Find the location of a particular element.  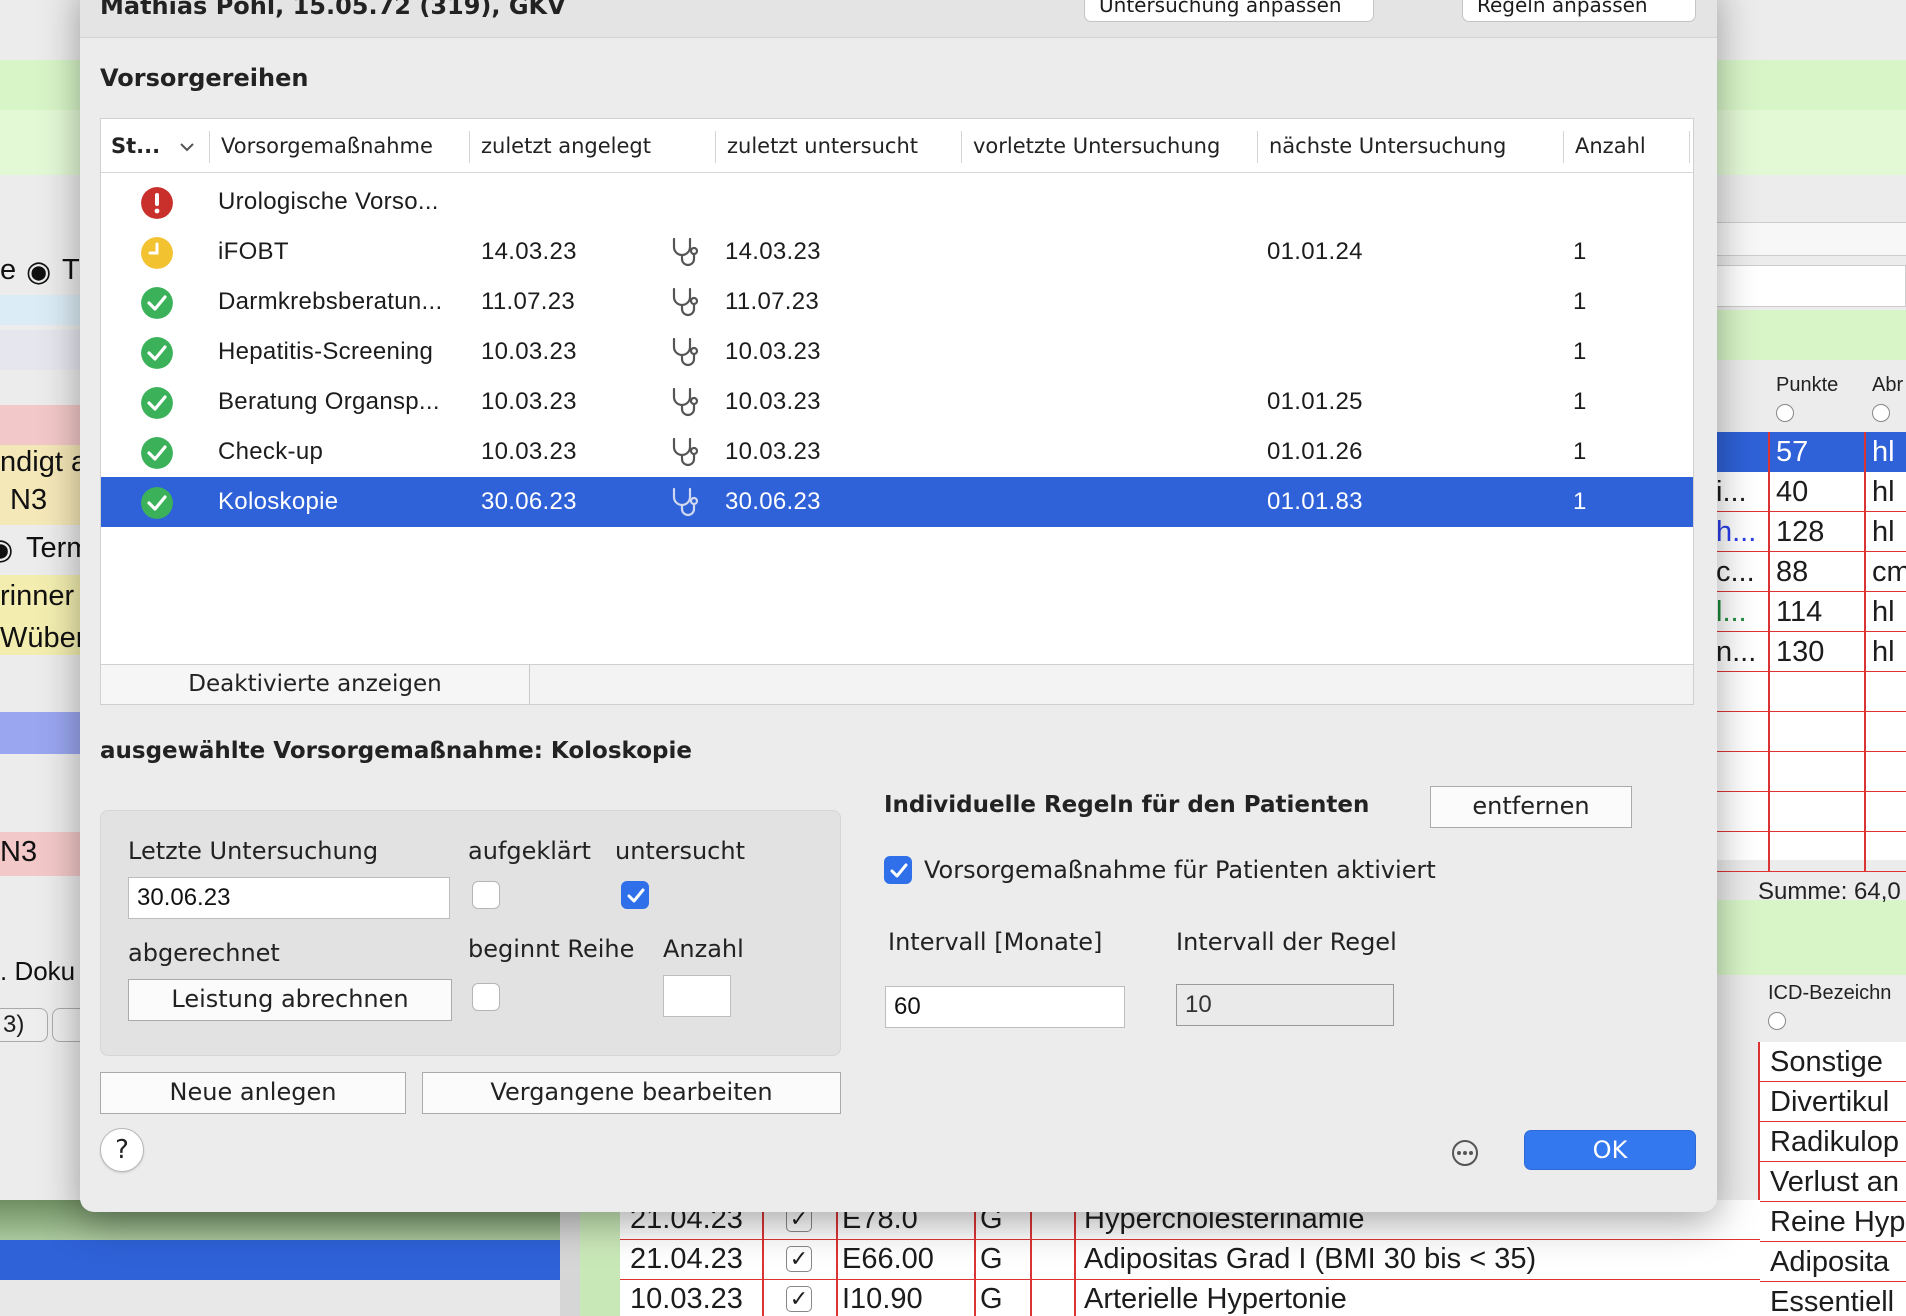

column-header-anzahl: Anzahl is located at coordinates (1610, 146).